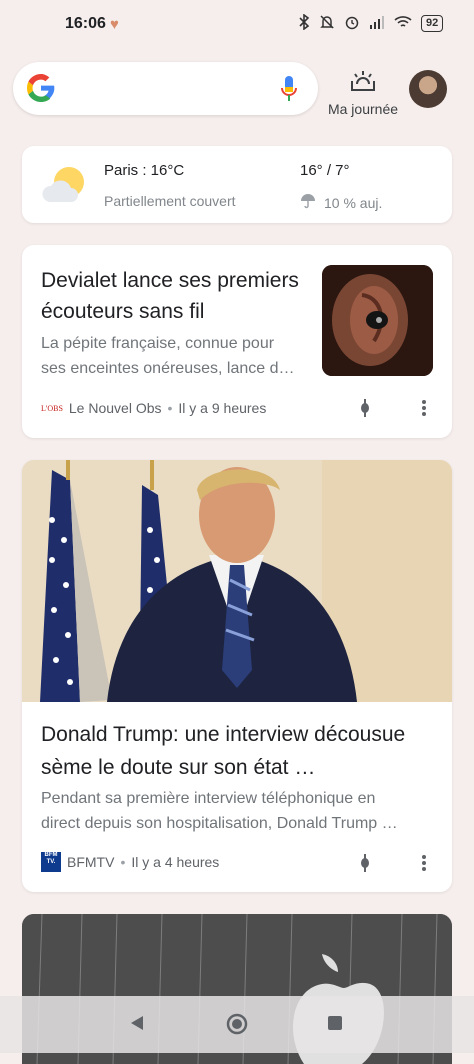  I want to click on weather-city-temp: Paris : 16°C, so click(144, 170).